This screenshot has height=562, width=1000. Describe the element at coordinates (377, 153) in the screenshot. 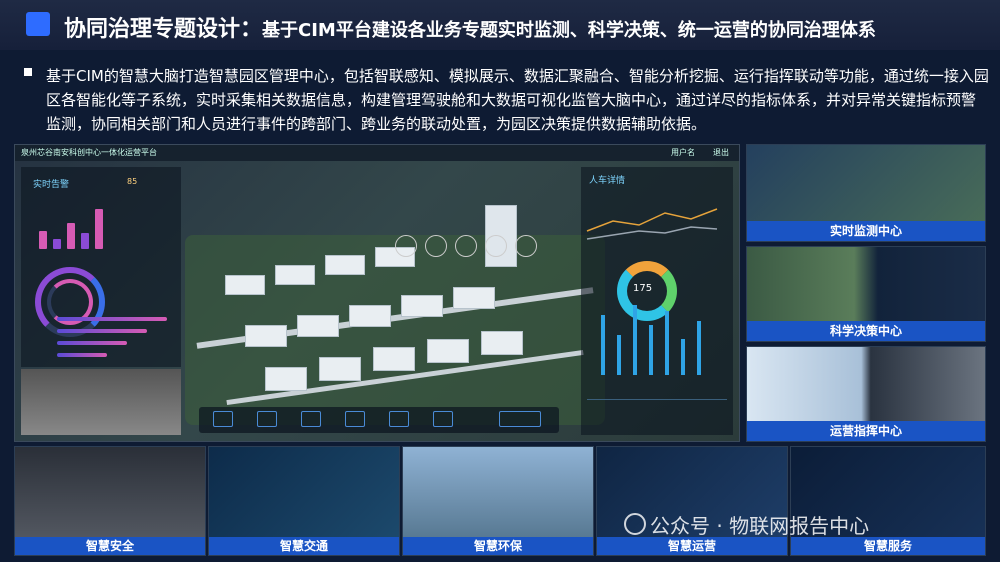

I see `dashboard-header: 泉州芯谷南安科创中心一体化运营平台 用户名 退出` at that location.